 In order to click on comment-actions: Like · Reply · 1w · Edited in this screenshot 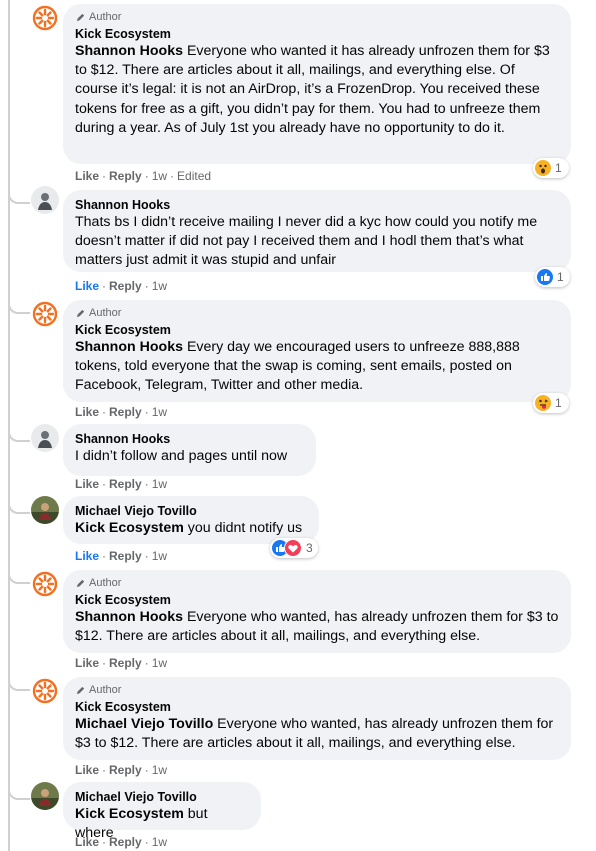, I will do `click(143, 176)`.